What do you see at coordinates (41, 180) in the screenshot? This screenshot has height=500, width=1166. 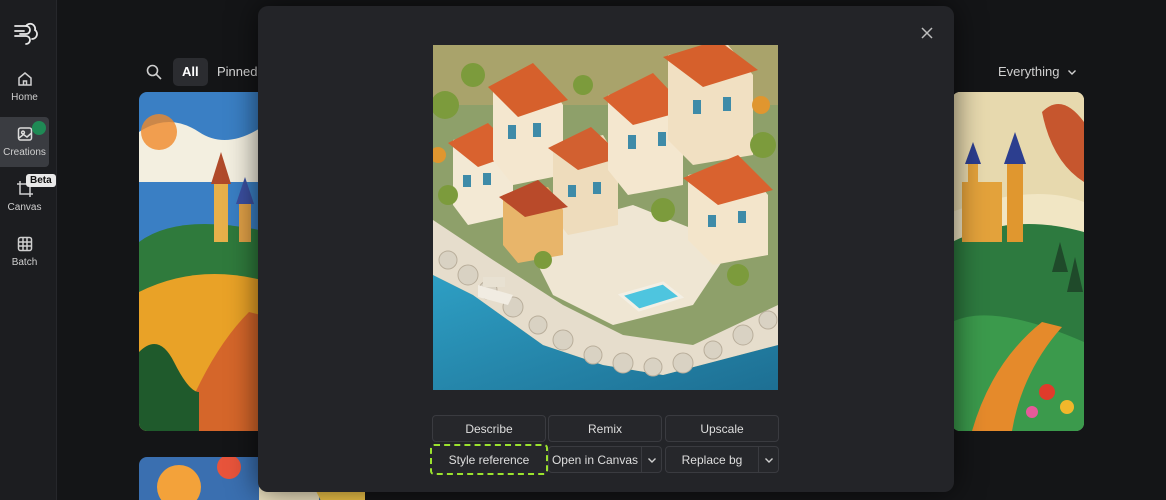 I see `beta-badge: Beta` at bounding box center [41, 180].